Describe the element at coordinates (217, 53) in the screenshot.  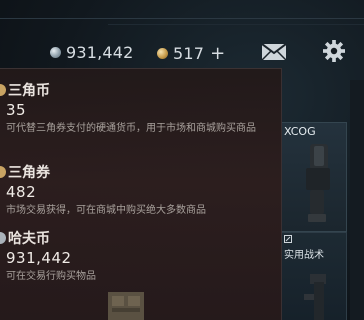
I see `add-currency-button: +` at that location.